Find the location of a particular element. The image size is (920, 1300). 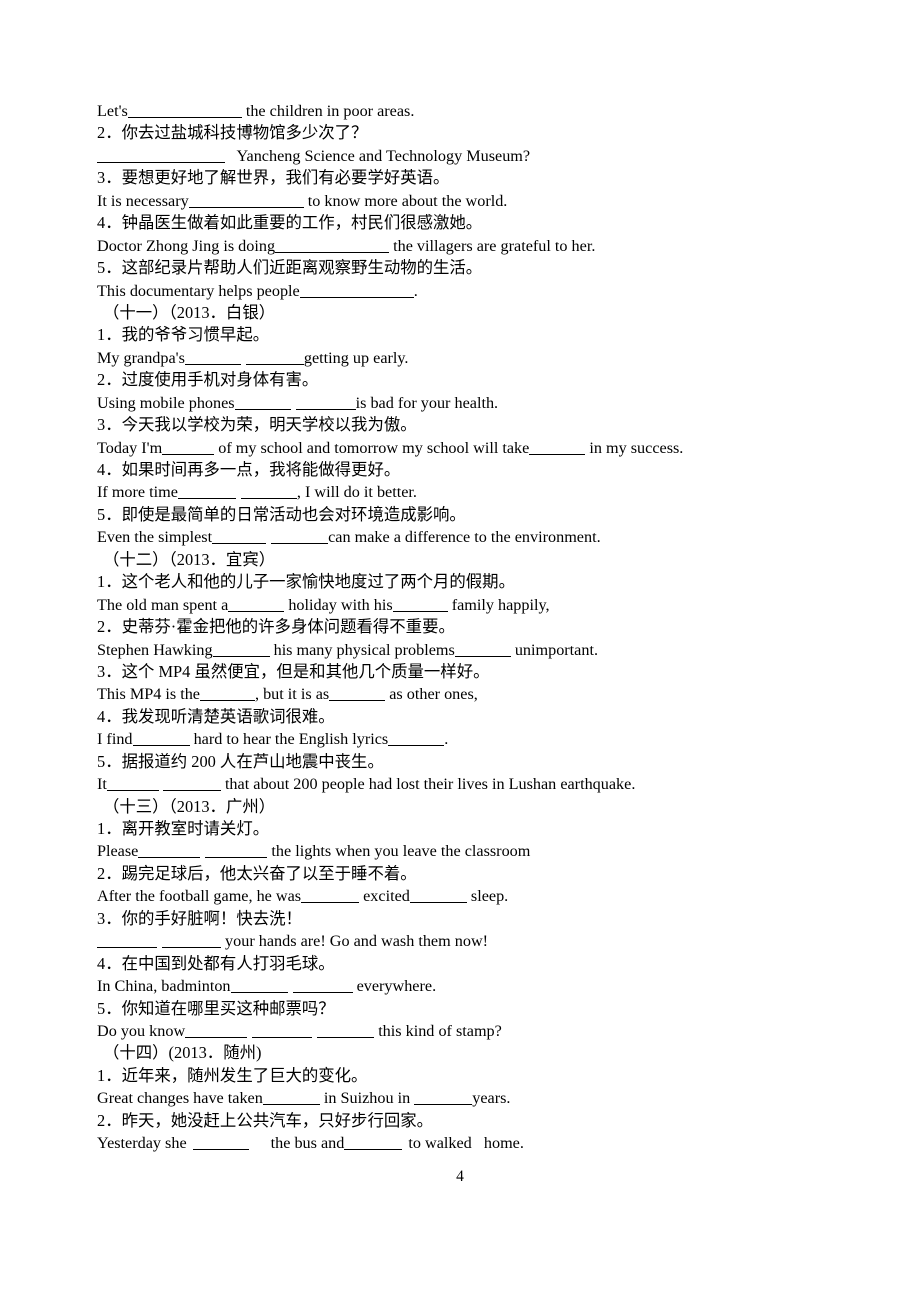

line-text: It is necessary is located at coordinates (143, 200).